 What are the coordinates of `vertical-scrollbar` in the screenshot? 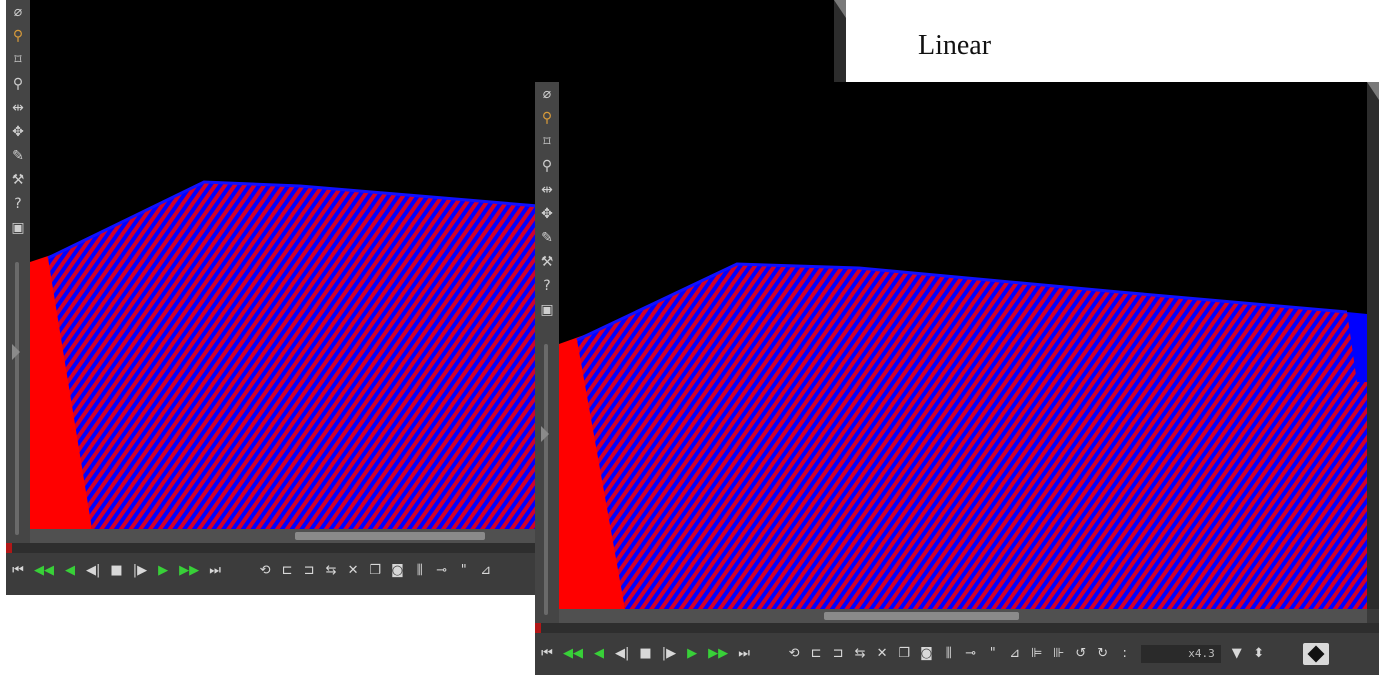 It's located at (1373, 345).